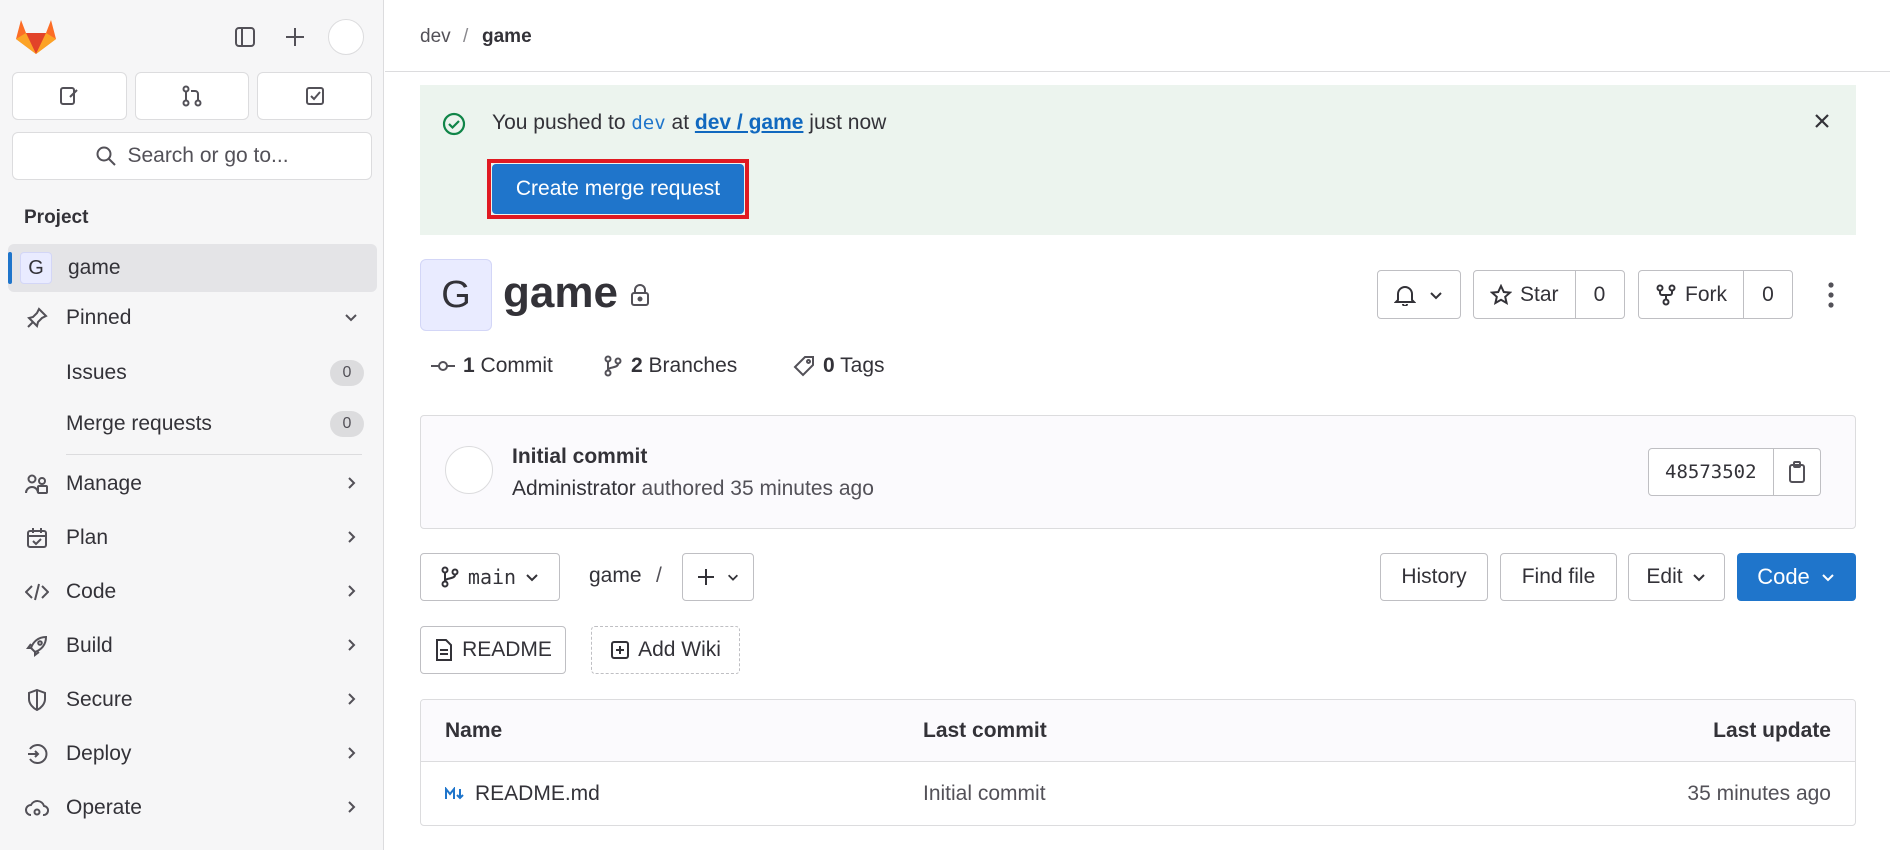  Describe the element at coordinates (615, 576) in the screenshot. I see `path-root-link: game` at that location.